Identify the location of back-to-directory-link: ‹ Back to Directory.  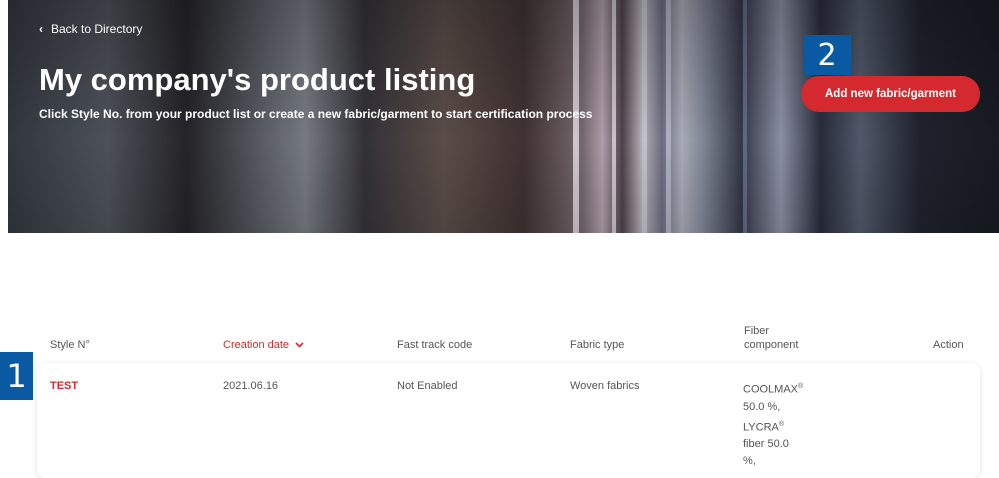
(90, 29).